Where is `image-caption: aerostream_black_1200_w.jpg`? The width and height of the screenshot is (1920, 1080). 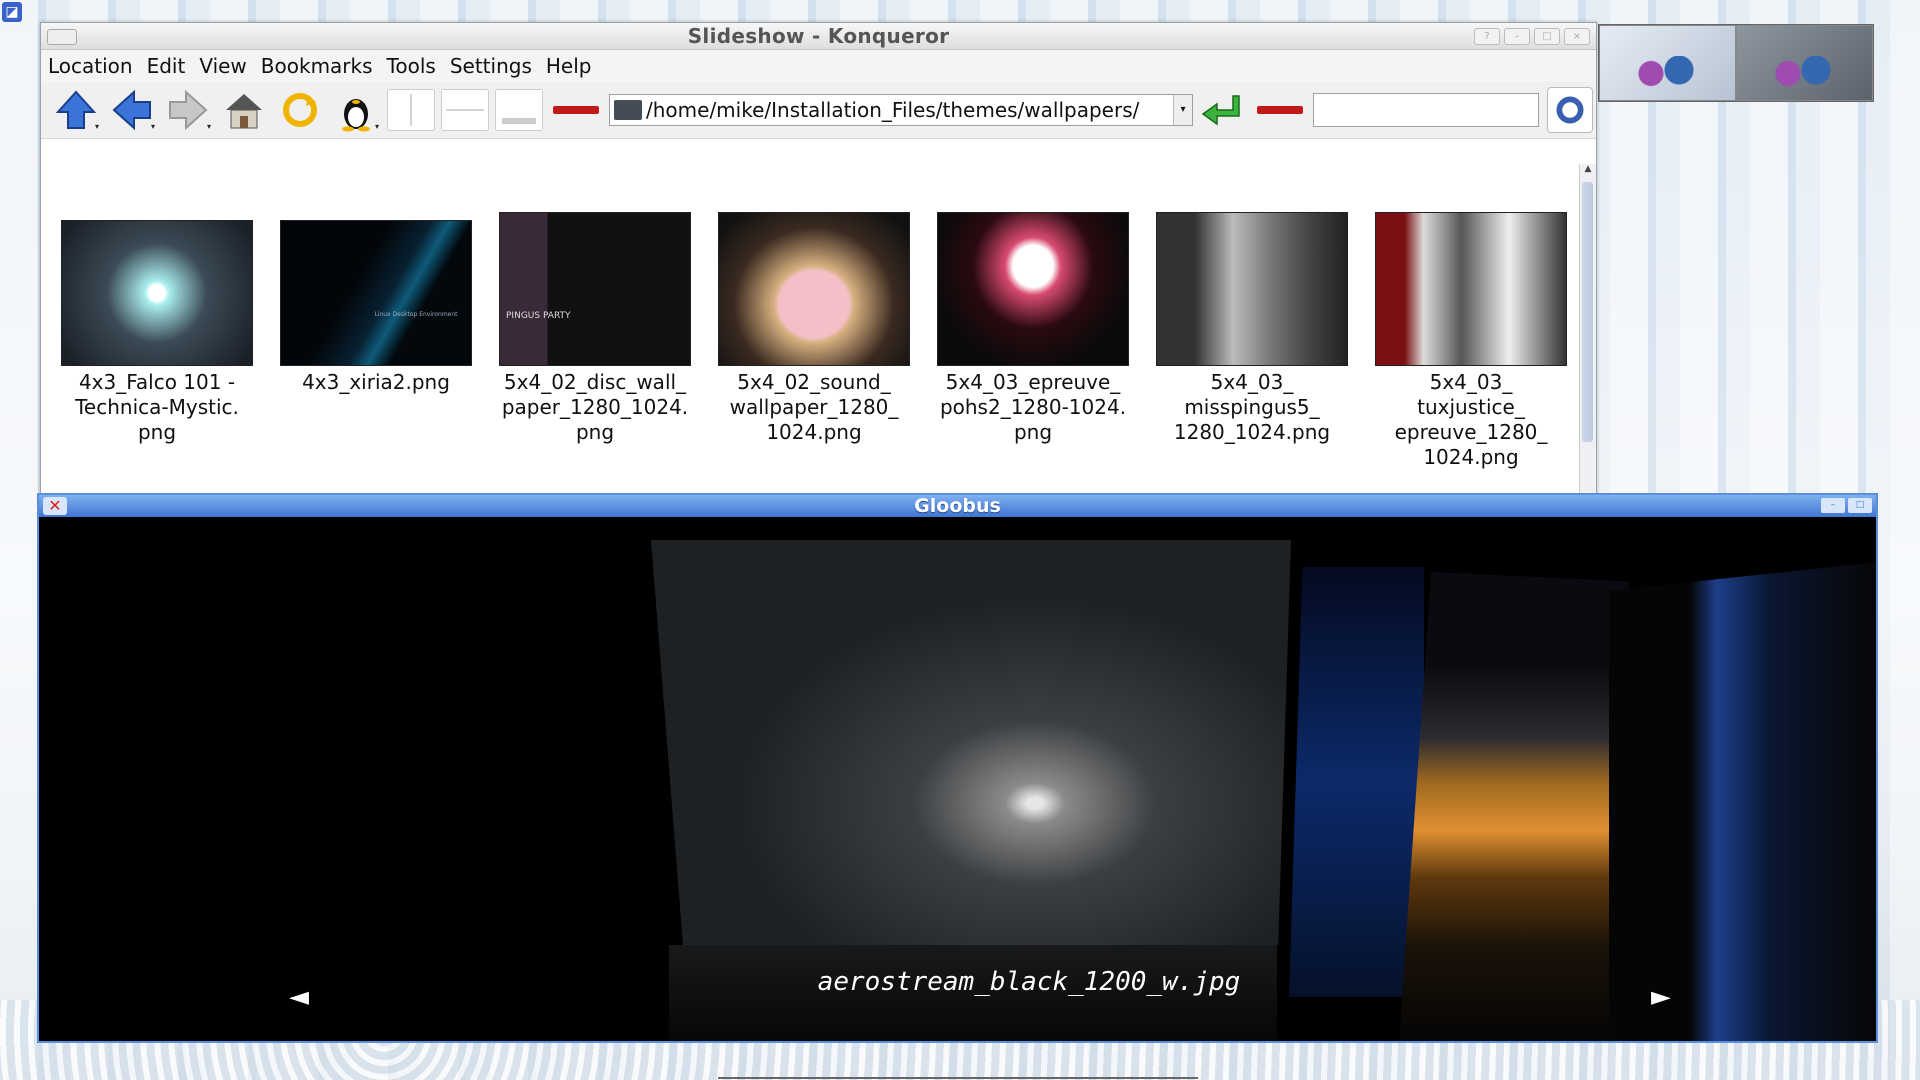
image-caption: aerostream_black_1200_w.jpg is located at coordinates (1029, 982).